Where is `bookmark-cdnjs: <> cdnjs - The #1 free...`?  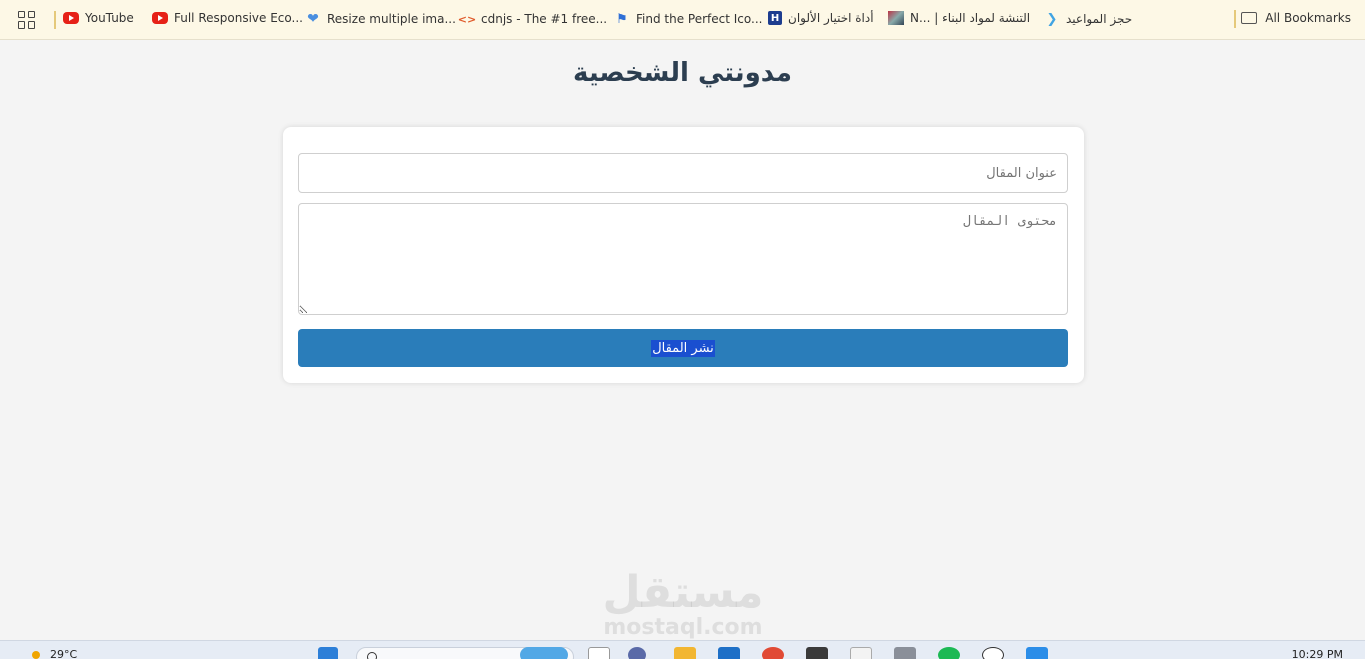
bookmark-cdnjs: <> cdnjs - The #1 free... is located at coordinates (532, 19).